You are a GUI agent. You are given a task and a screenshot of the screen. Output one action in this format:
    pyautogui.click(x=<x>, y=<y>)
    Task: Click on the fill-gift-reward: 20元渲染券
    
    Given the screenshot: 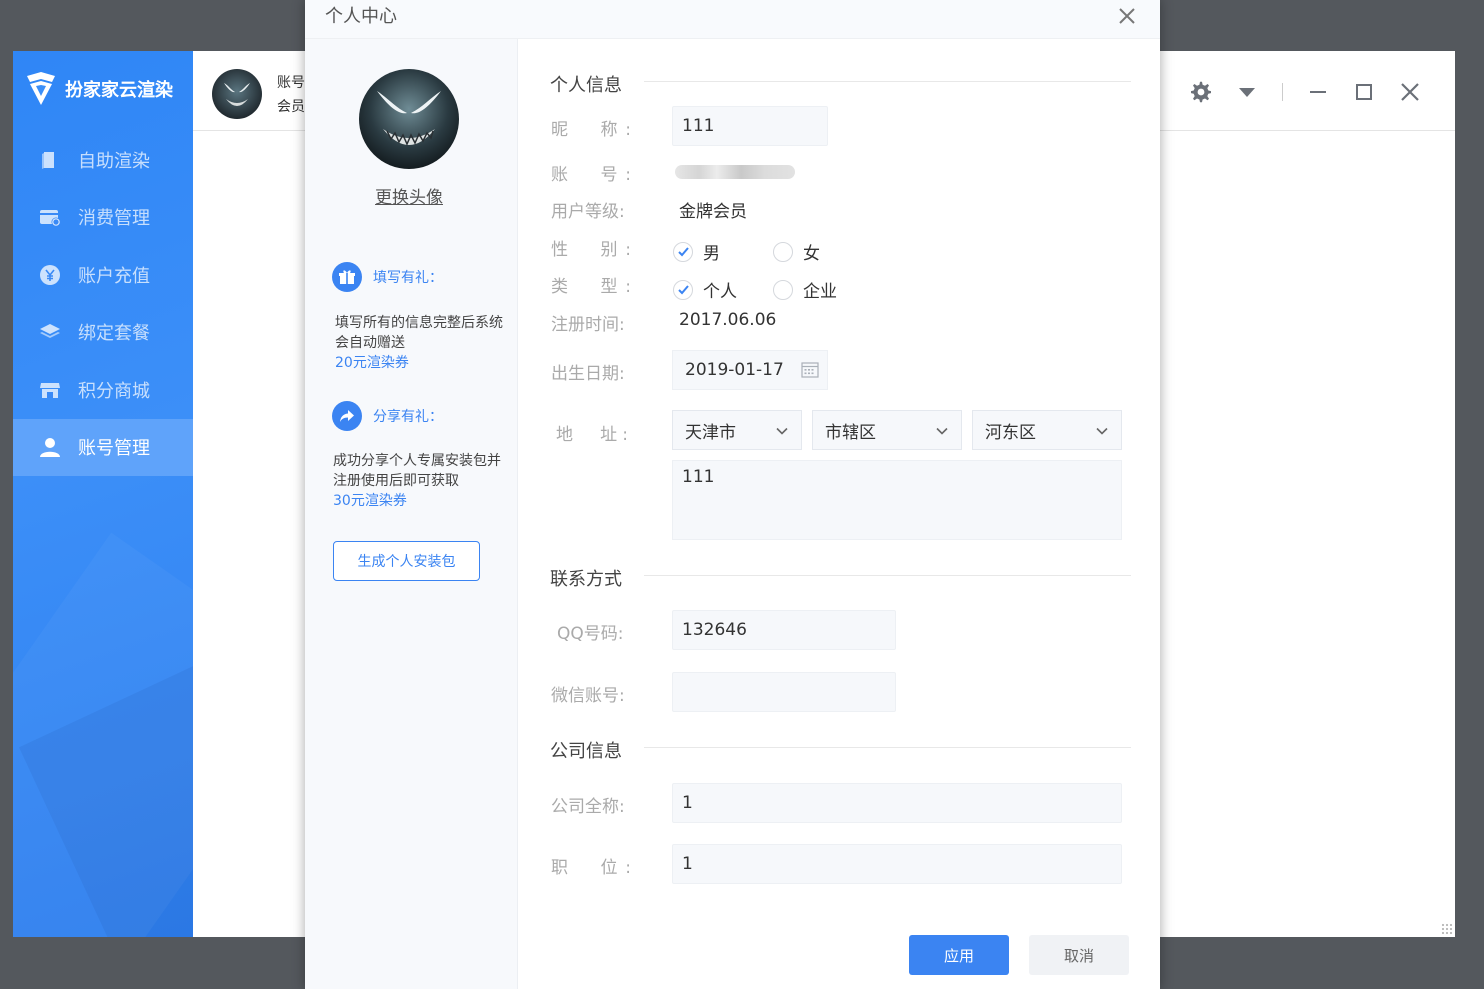 What is the action you would take?
    pyautogui.click(x=372, y=363)
    